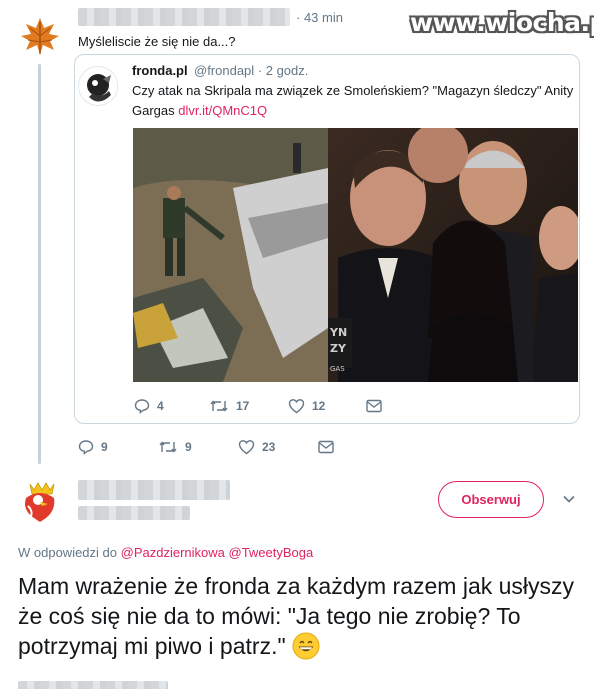 The width and height of the screenshot is (594, 689). What do you see at coordinates (104, 447) in the screenshot?
I see `reply-count: 9` at bounding box center [104, 447].